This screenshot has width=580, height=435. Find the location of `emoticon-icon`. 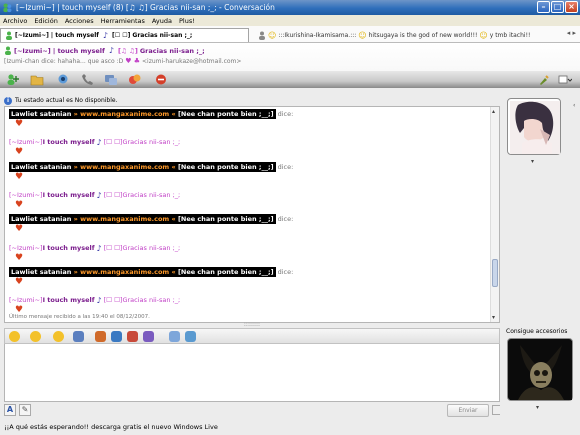

emoticon-icon is located at coordinates (14, 336).